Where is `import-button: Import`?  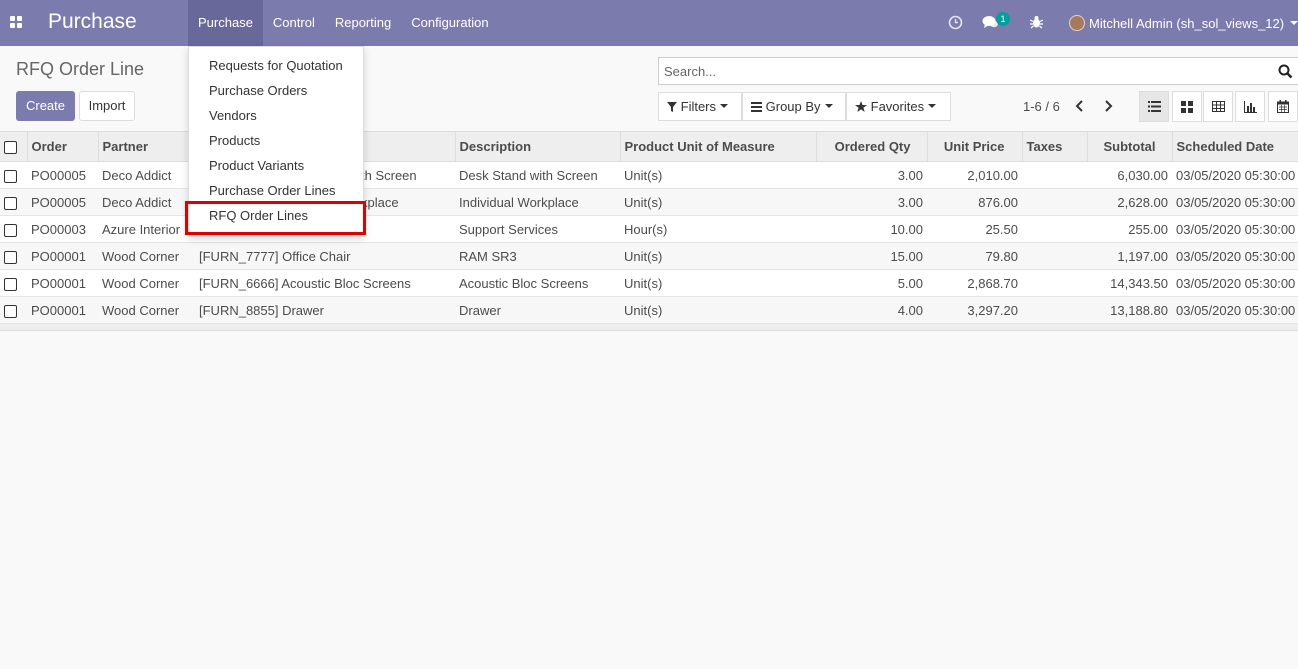 import-button: Import is located at coordinates (107, 106).